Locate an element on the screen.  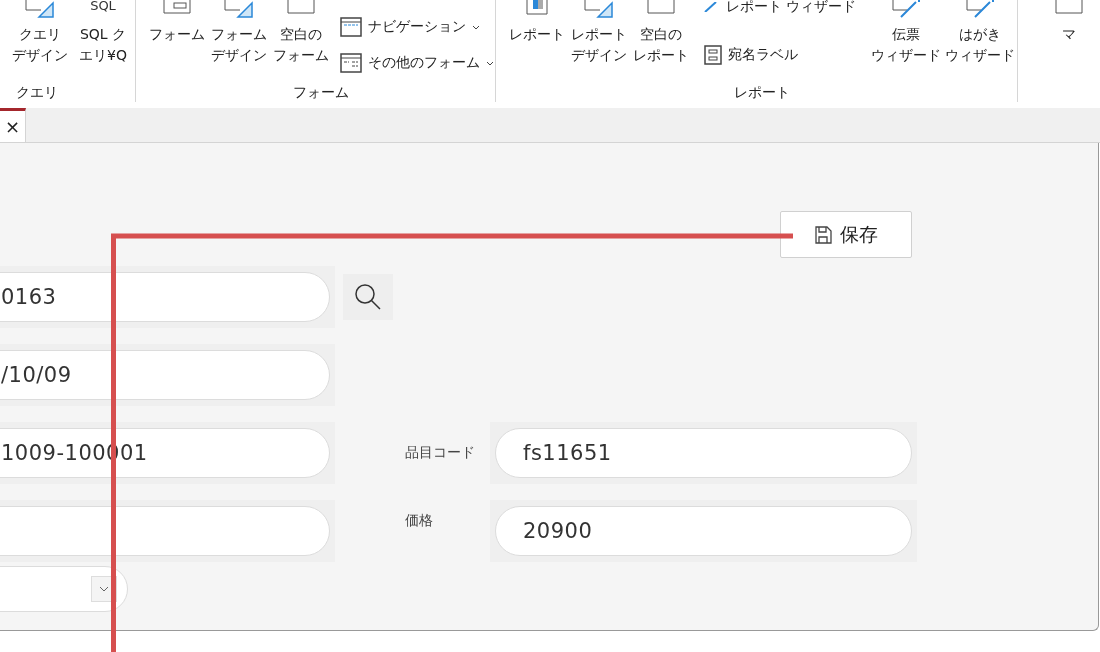
ribbon-button: ナビゲーション is located at coordinates (417, 27).